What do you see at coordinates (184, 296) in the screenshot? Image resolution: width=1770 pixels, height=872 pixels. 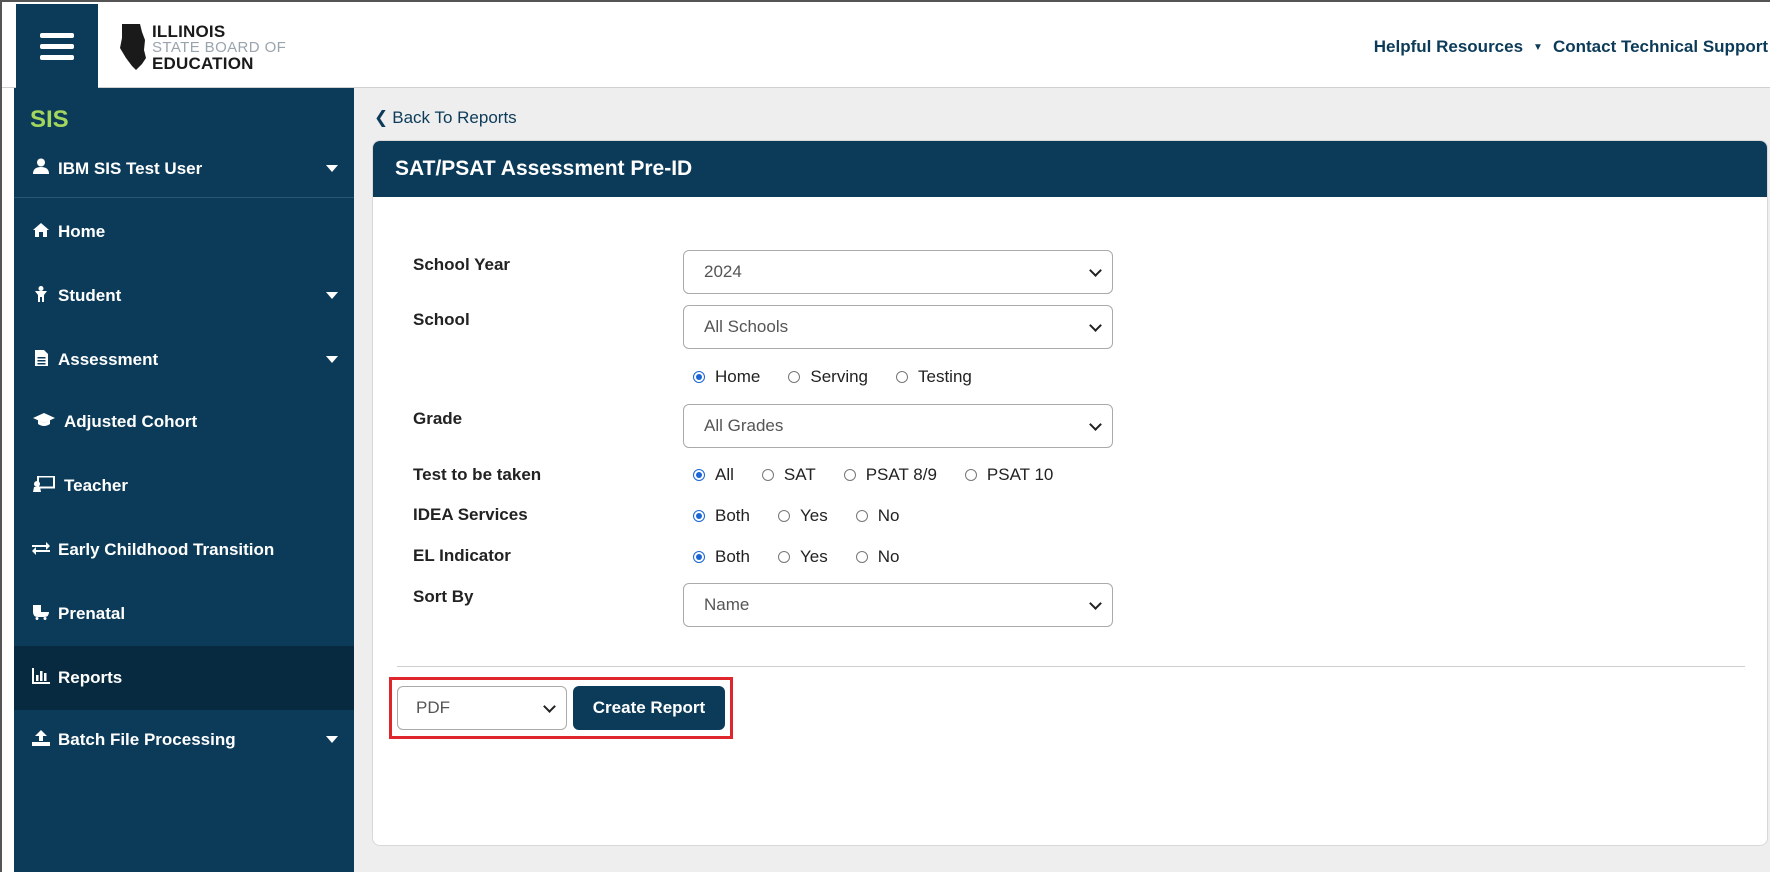 I see `sidebar-item-student: Student` at bounding box center [184, 296].